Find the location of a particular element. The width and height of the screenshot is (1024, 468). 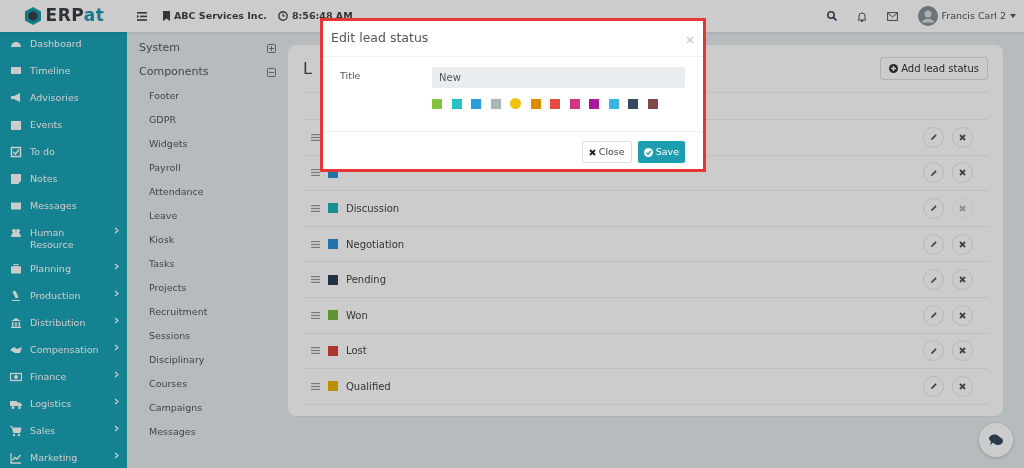

sidebar-item: Dashboard is located at coordinates (63, 45).